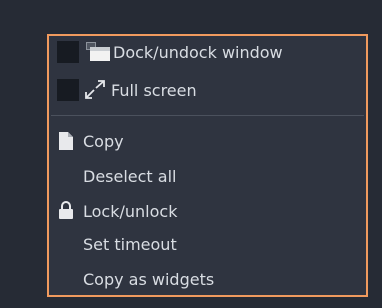  Describe the element at coordinates (98, 51) in the screenshot. I see `dock-window-icon` at that location.